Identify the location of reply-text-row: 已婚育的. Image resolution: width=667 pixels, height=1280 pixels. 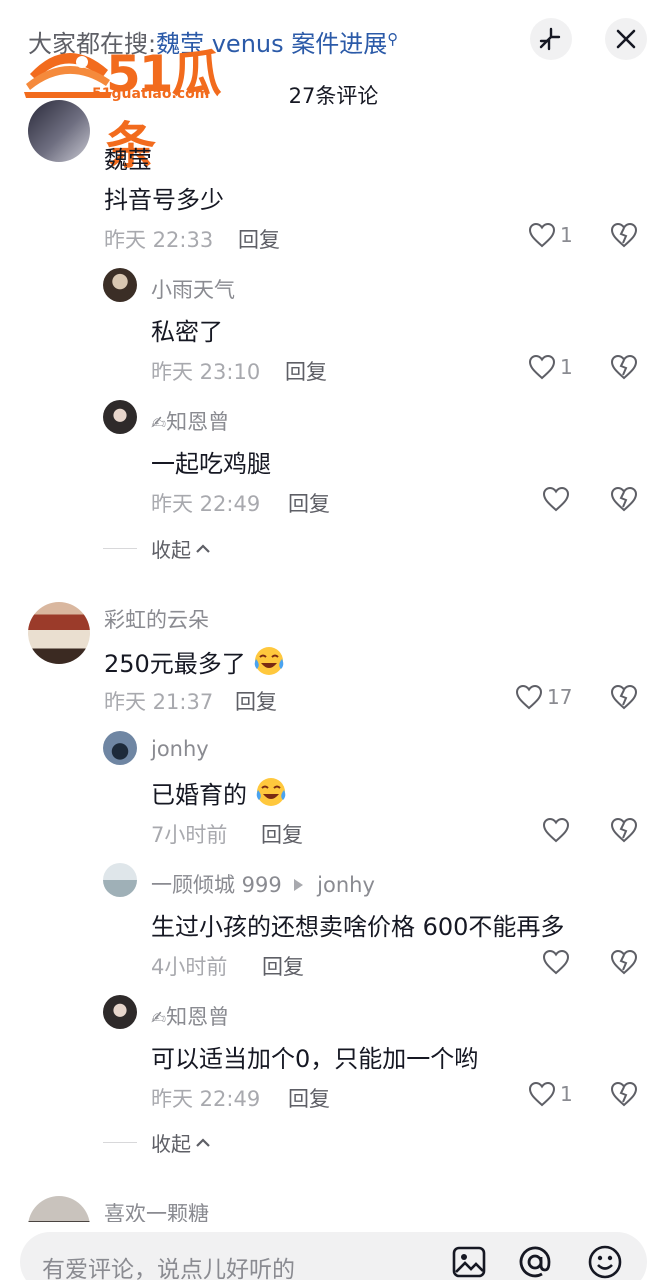
(219, 792).